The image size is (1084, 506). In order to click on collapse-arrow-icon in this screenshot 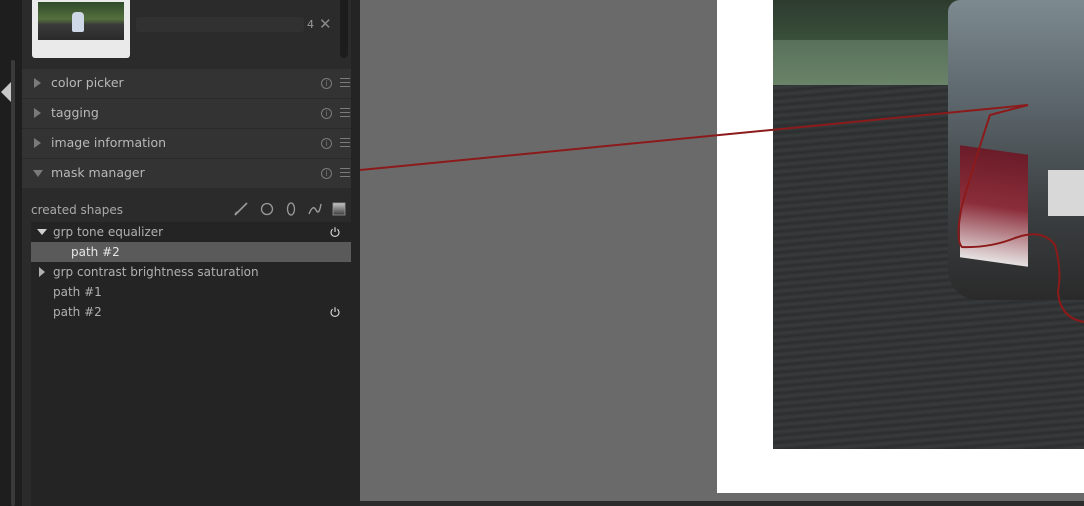, I will do `click(38, 173)`.